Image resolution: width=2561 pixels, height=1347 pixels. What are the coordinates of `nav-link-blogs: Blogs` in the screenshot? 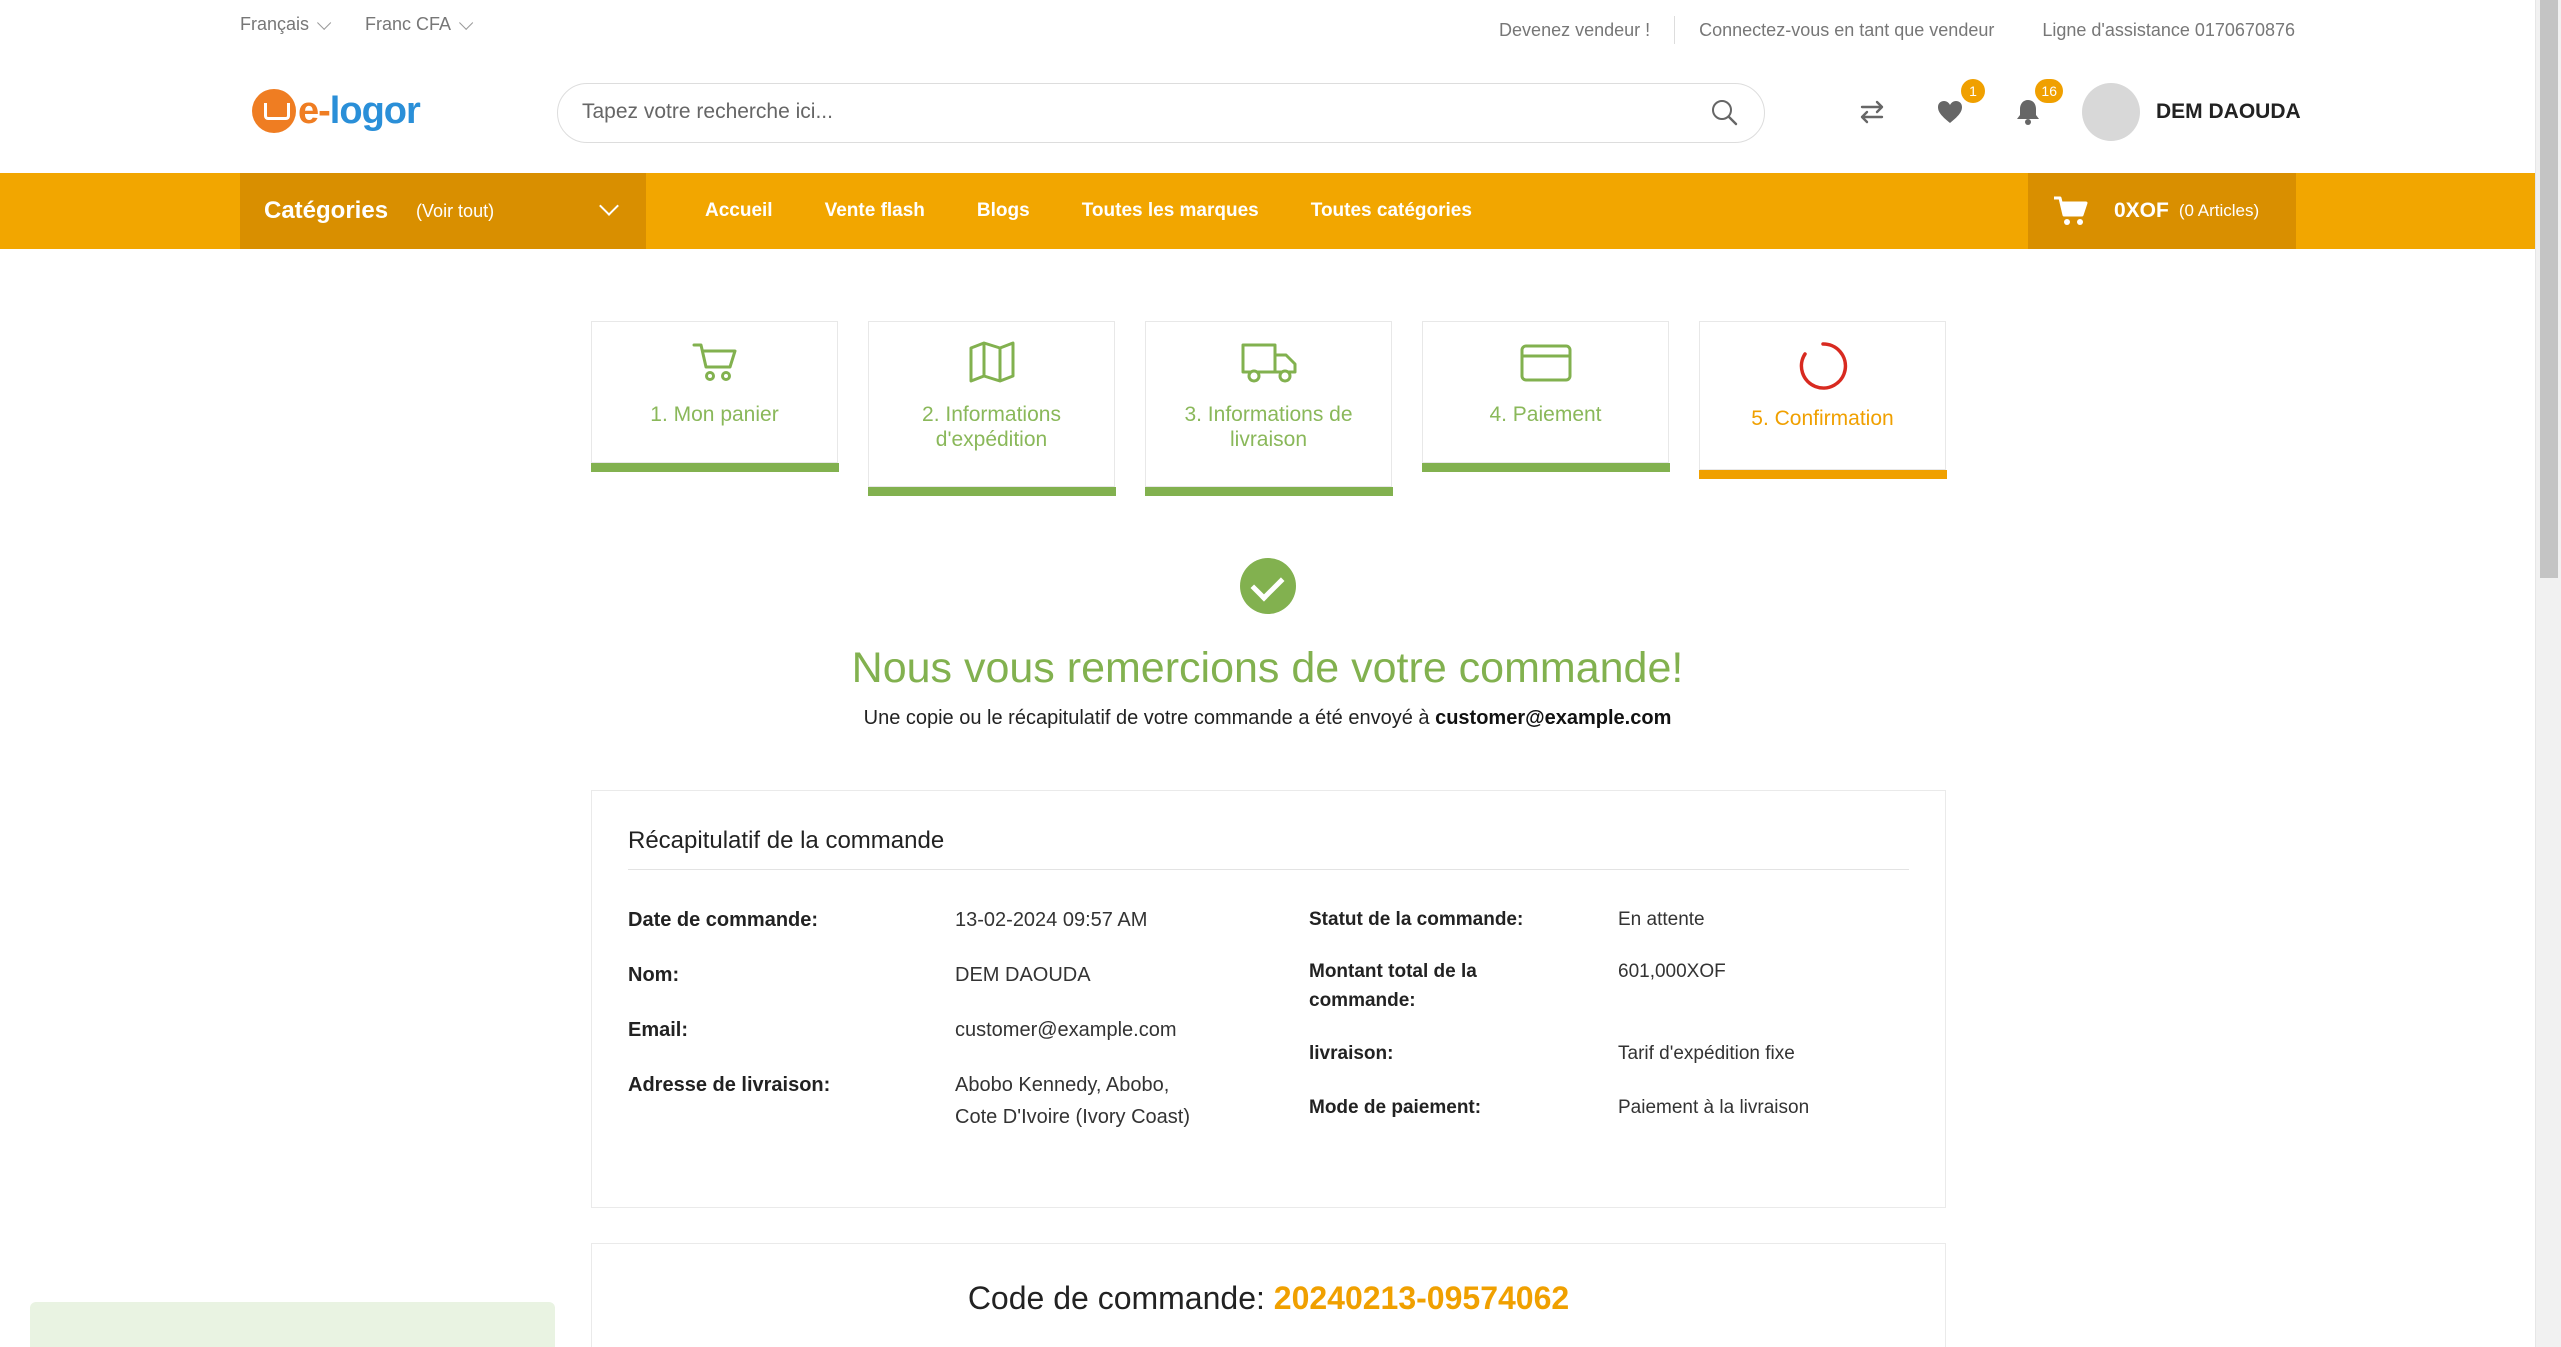 It's located at (1003, 211).